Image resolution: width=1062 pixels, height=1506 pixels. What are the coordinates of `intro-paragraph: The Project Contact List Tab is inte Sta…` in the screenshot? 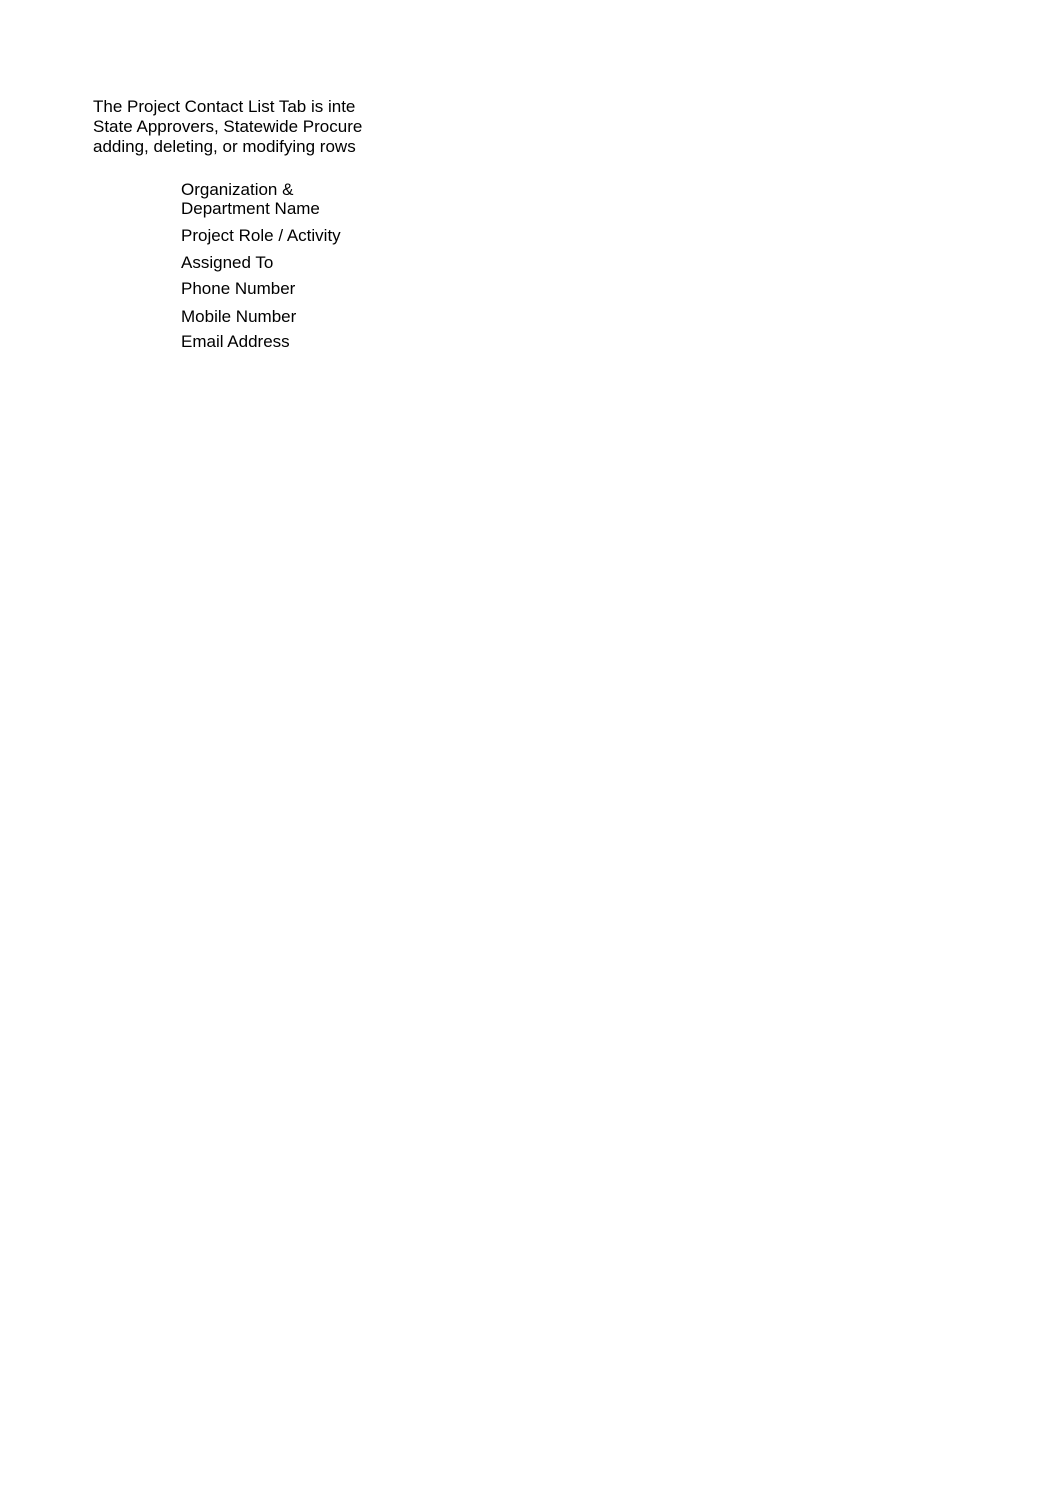 It's located at (236, 127).